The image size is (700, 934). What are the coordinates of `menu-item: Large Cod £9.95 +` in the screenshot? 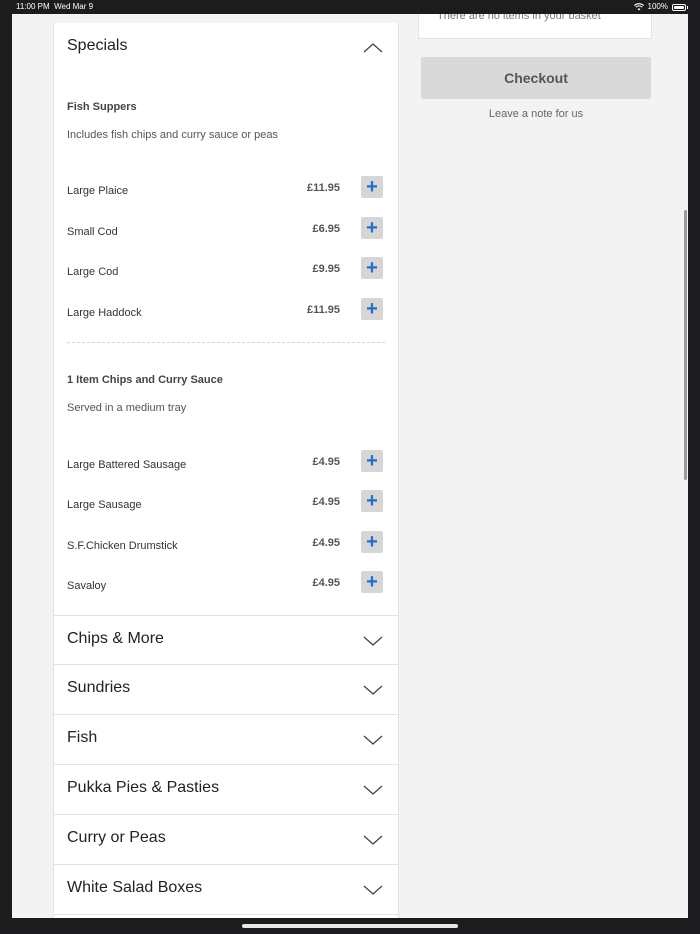 It's located at (226, 270).